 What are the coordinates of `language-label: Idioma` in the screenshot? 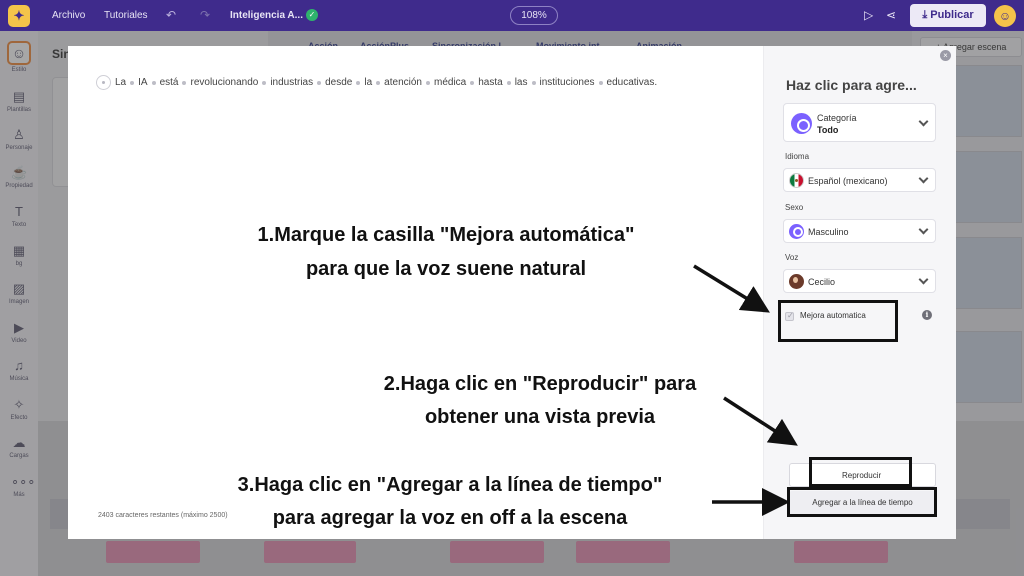 It's located at (797, 156).